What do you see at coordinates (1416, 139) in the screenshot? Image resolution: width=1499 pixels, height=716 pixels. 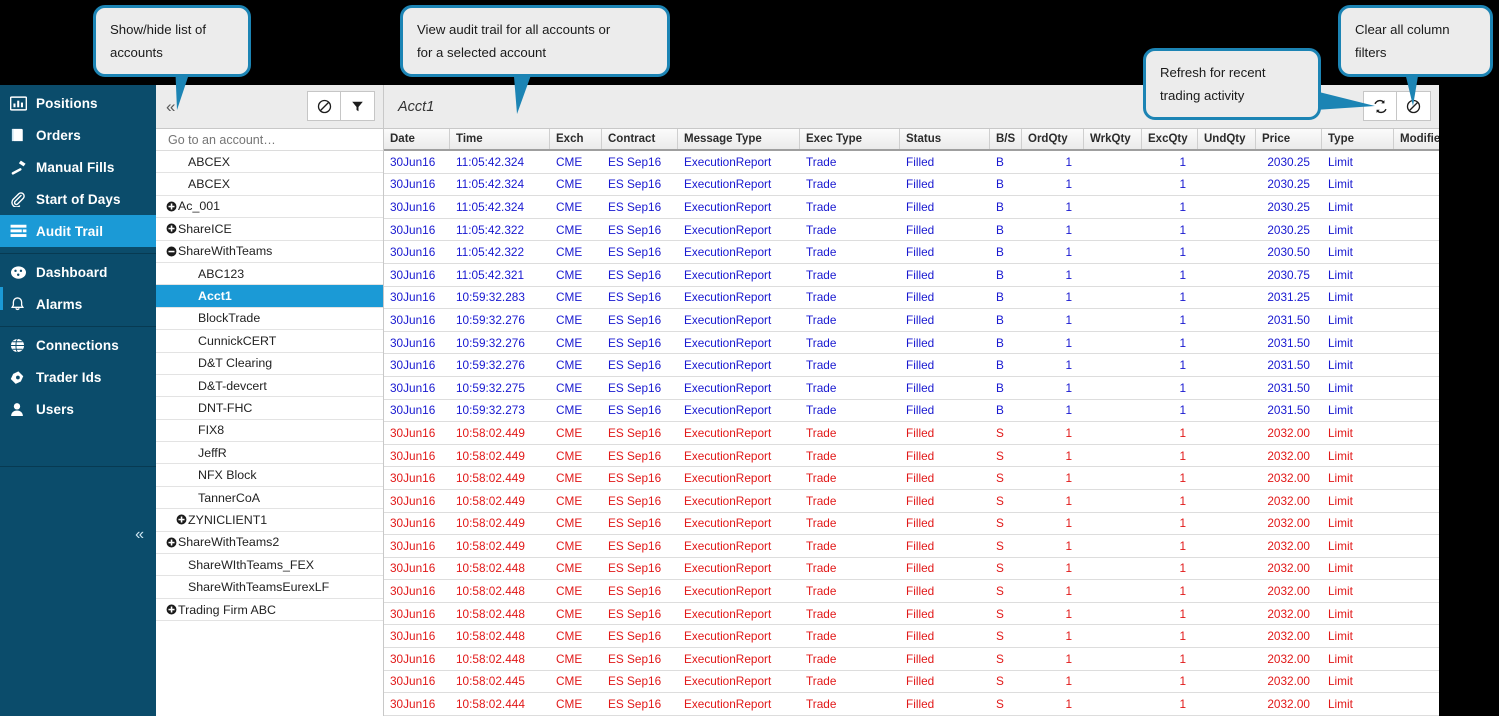 I see `column-header-modifier: Modifier` at bounding box center [1416, 139].